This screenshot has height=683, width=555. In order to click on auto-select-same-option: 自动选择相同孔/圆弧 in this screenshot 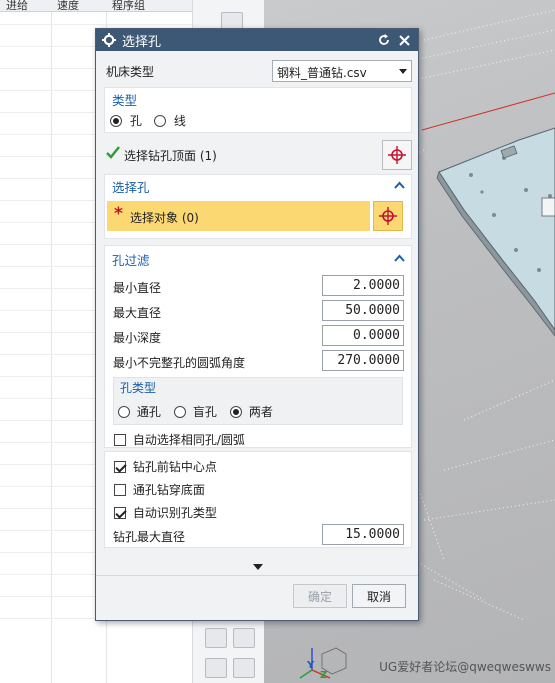, I will do `click(179, 439)`.